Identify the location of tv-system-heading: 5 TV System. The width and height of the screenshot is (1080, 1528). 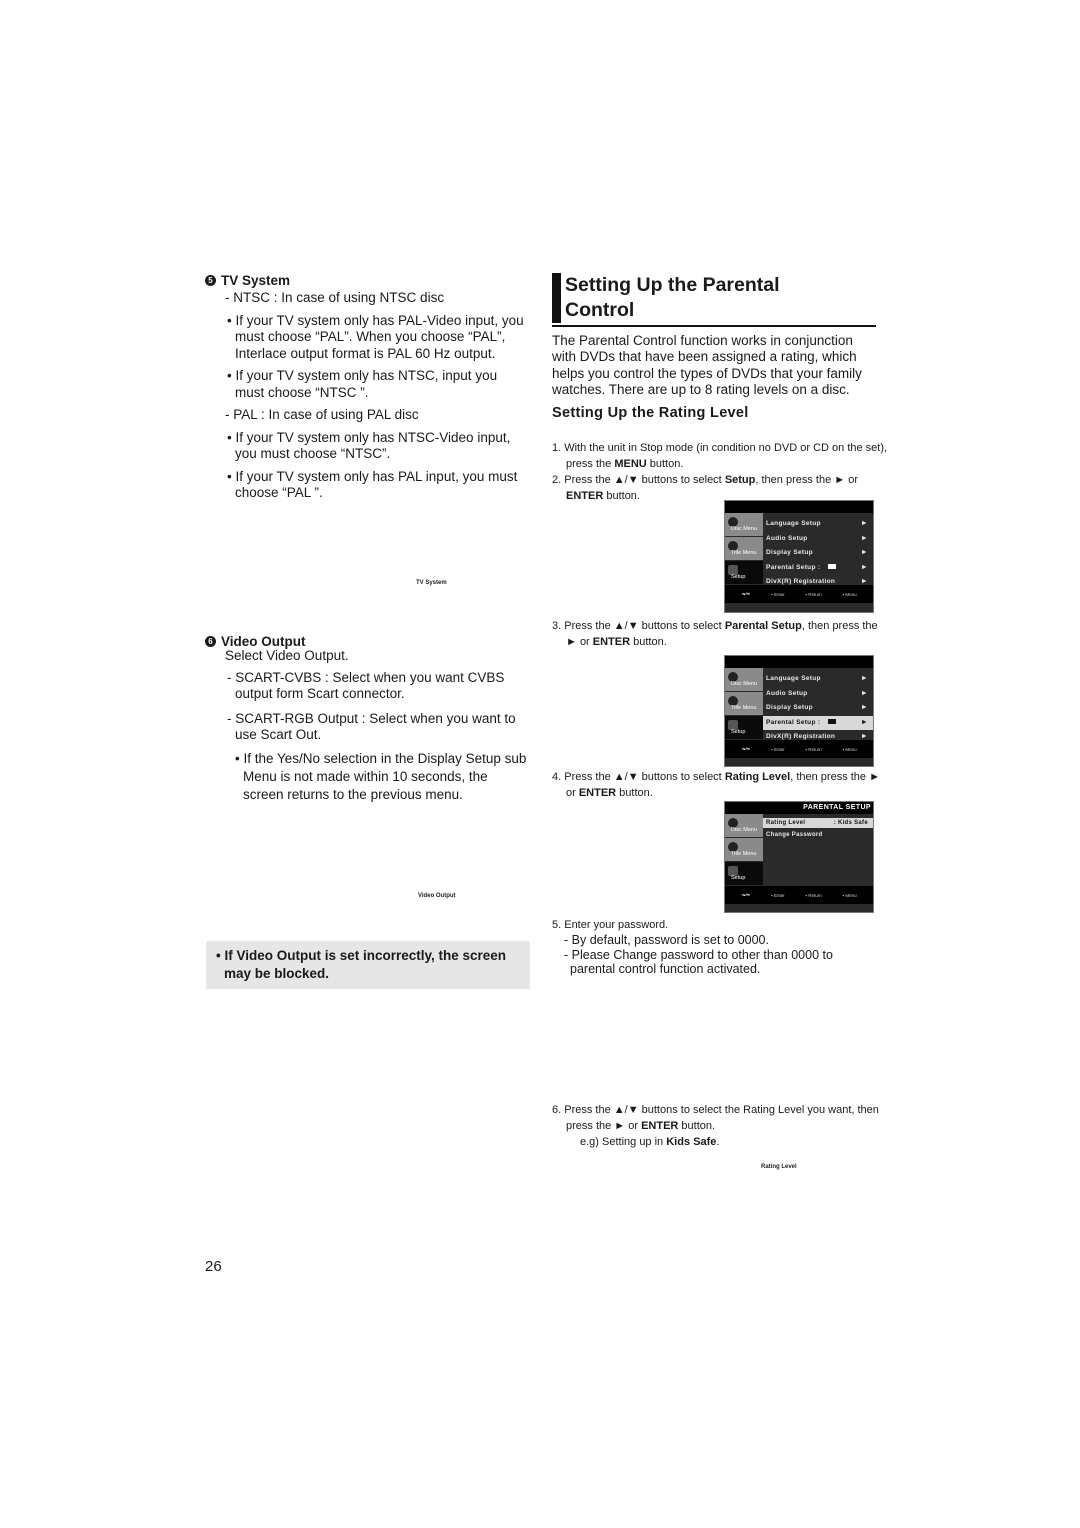
(247, 280).